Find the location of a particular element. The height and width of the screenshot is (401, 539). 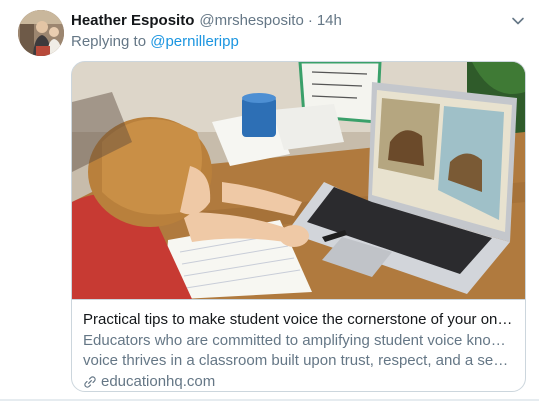

reply-handle-link: @pernilleripp is located at coordinates (194, 41).